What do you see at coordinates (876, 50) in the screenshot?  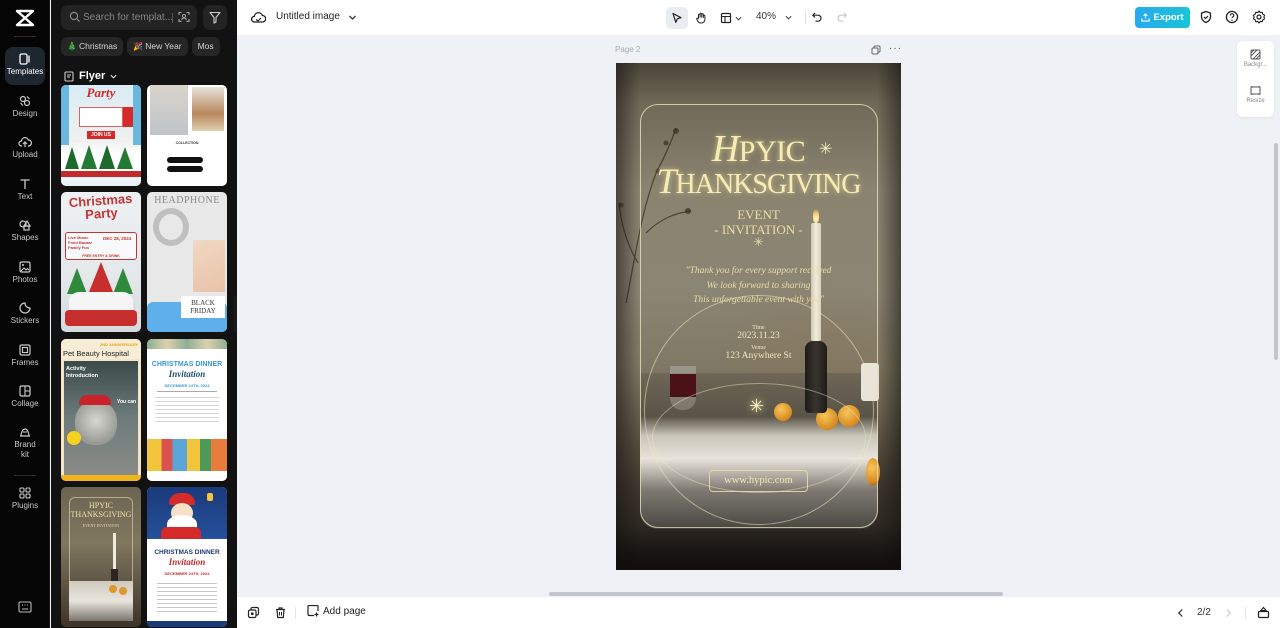 I see `duplicate-page-icon` at bounding box center [876, 50].